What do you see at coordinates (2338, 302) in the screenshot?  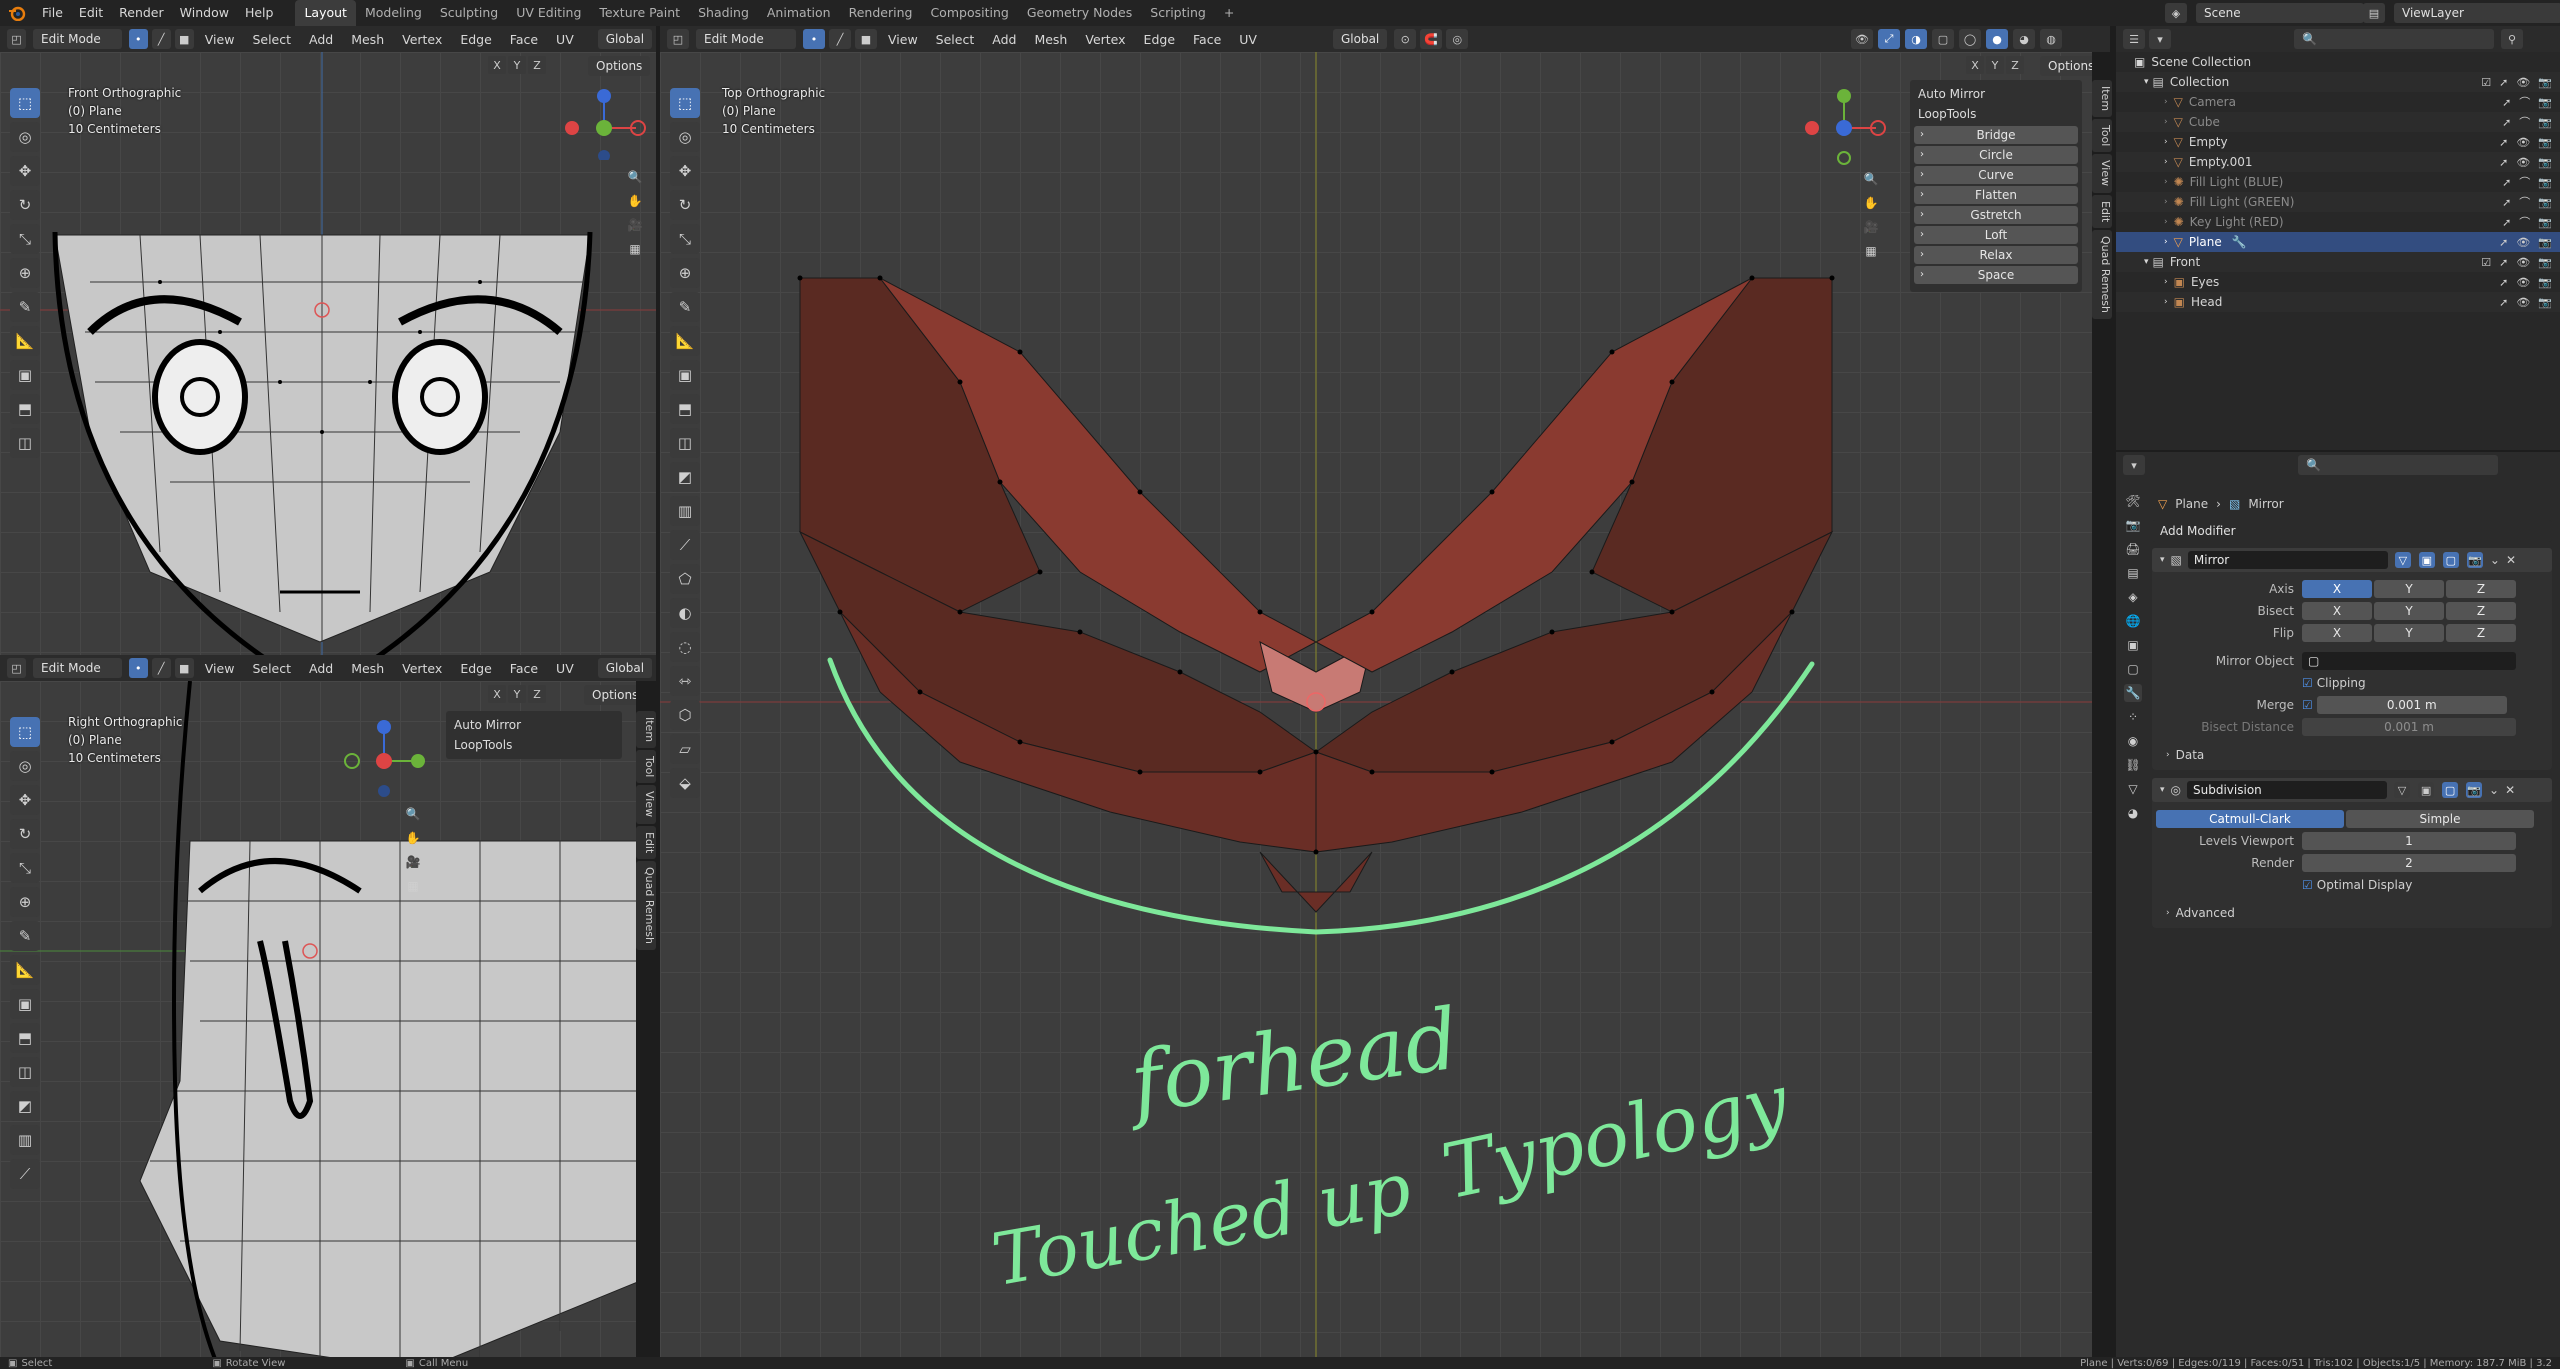 I see `outliner-item-head: › ▣ Head ➚ 👁 📷` at bounding box center [2338, 302].